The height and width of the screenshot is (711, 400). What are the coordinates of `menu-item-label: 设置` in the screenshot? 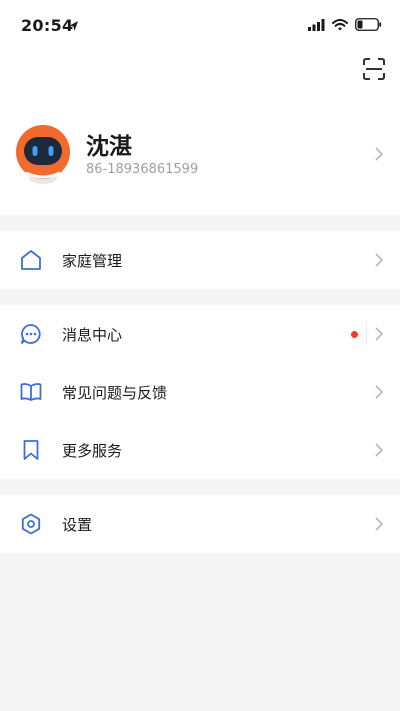 It's located at (77, 525).